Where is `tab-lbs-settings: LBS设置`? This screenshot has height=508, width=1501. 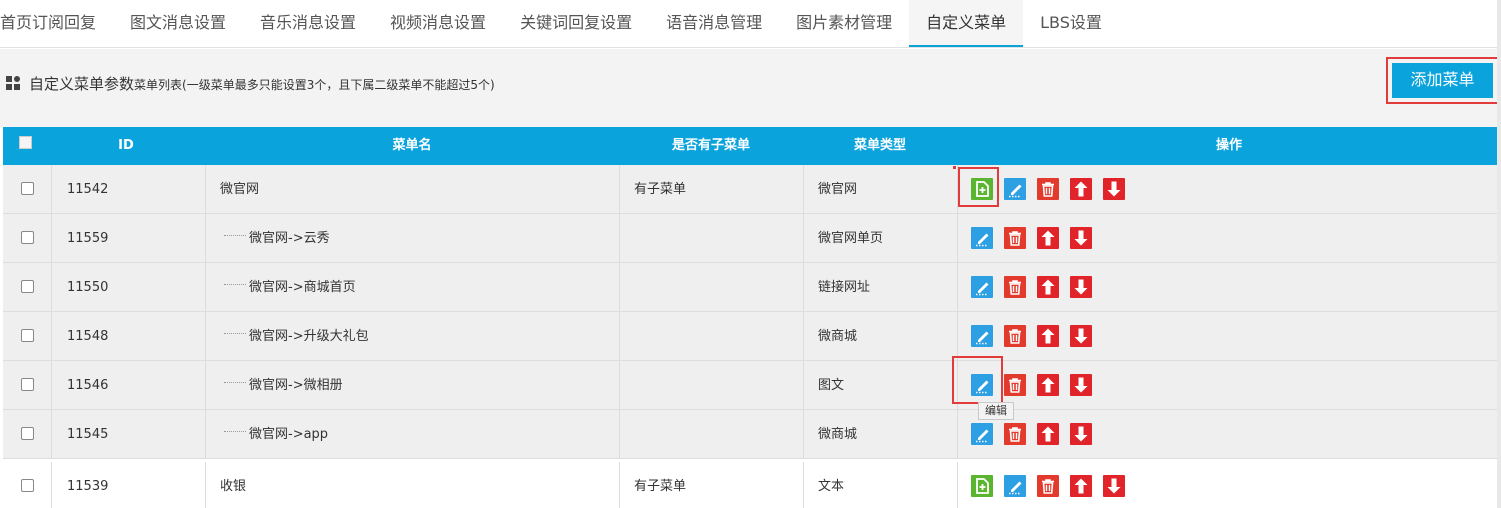
tab-lbs-settings: LBS设置 is located at coordinates (1071, 23).